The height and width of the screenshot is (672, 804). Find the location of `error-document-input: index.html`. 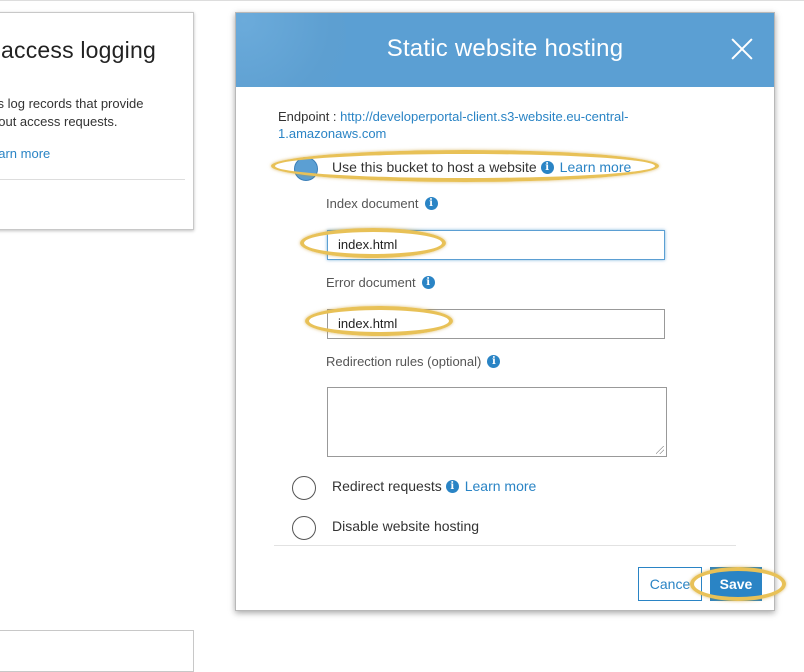

error-document-input: index.html is located at coordinates (496, 324).